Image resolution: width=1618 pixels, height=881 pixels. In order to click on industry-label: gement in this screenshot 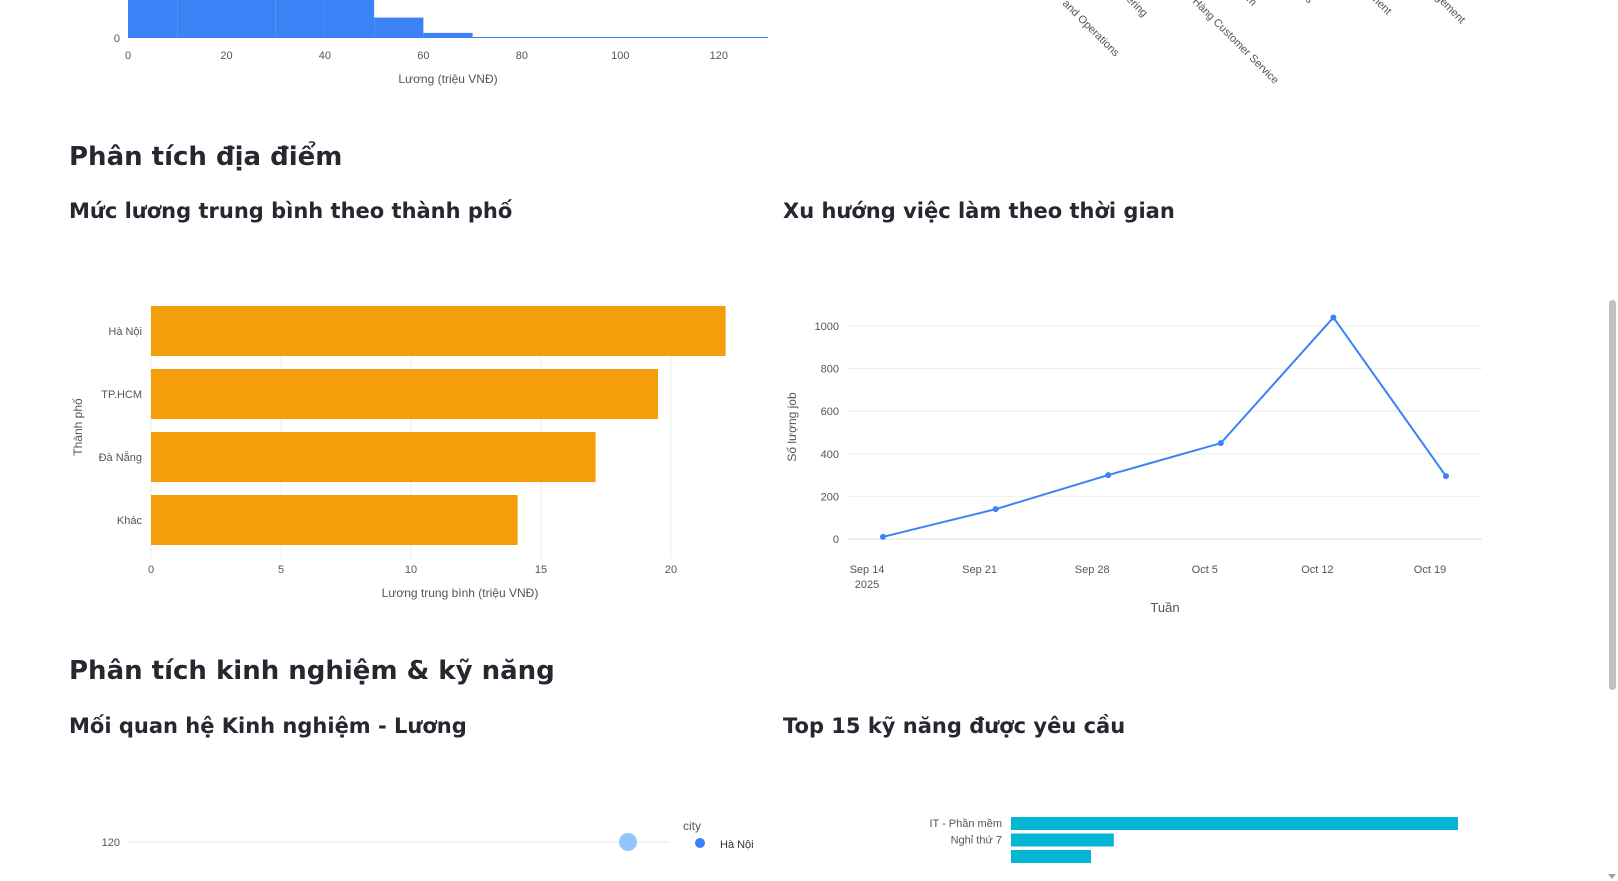, I will do `click(1450, 13)`.